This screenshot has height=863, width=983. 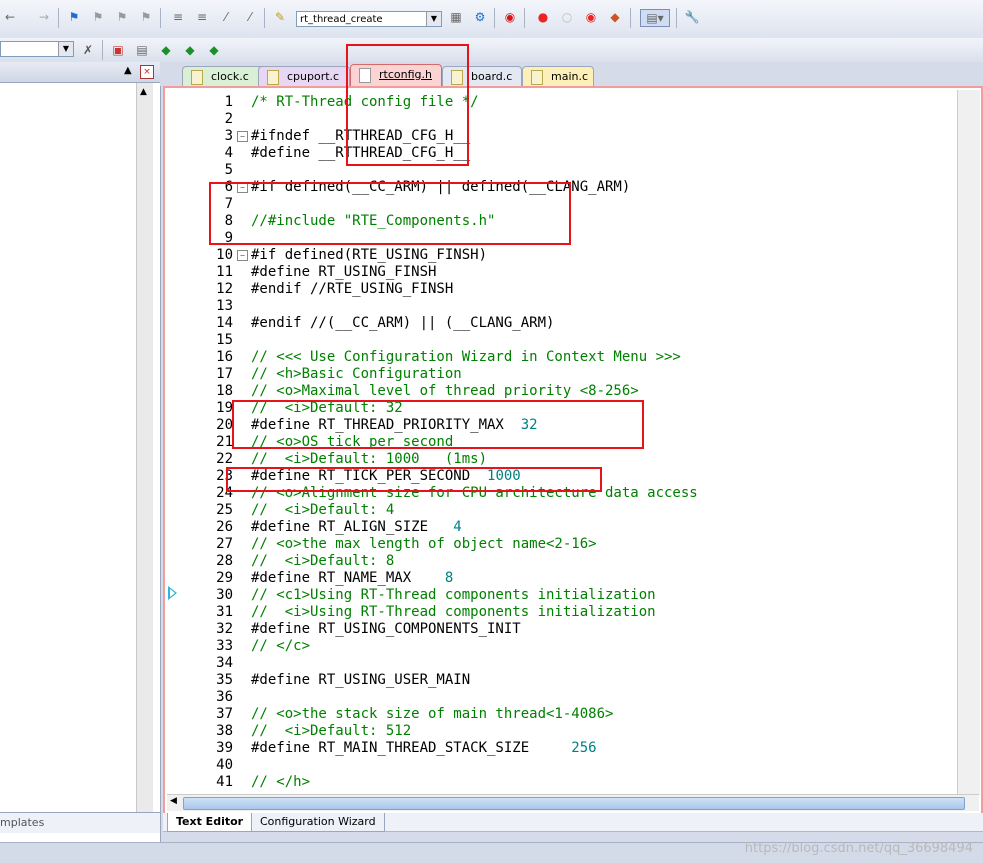 What do you see at coordinates (560, 340) in the screenshot?
I see `code-line: 15` at bounding box center [560, 340].